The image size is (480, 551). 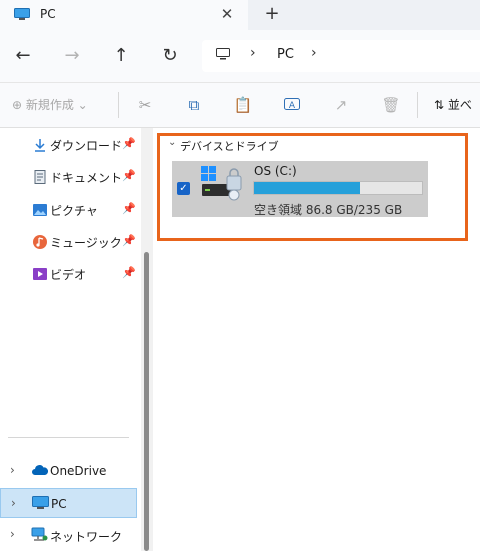 What do you see at coordinates (40, 210) in the screenshot?
I see `picture-icon` at bounding box center [40, 210].